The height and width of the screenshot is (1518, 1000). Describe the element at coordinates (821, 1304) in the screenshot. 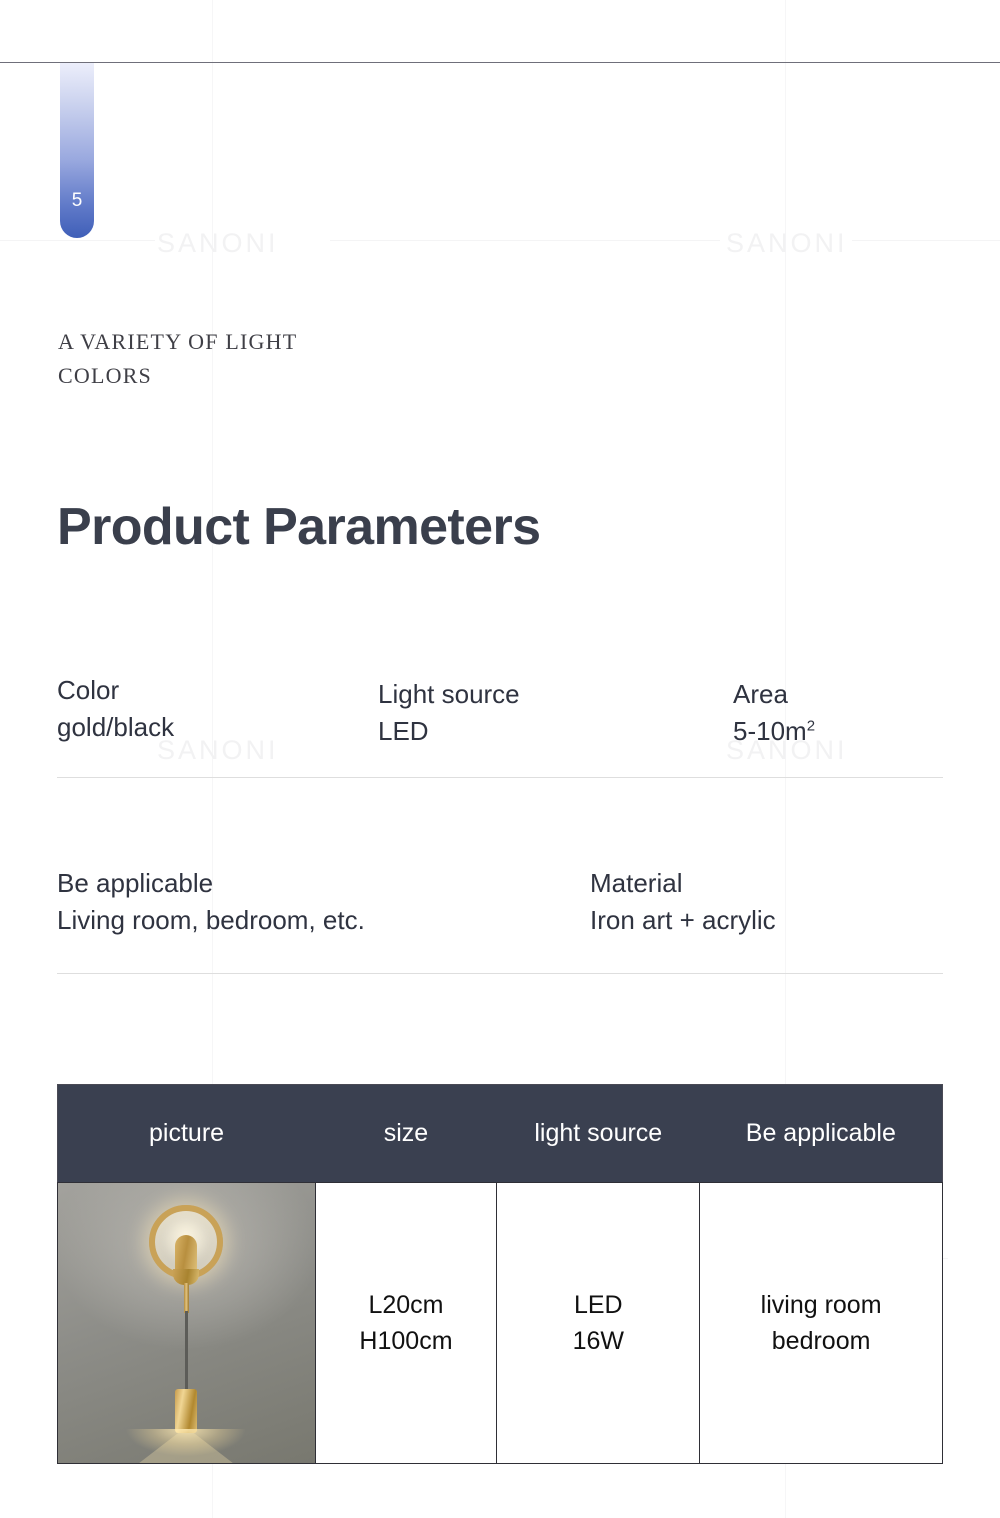

I see `cell-be-applicable-line-1: living room` at that location.